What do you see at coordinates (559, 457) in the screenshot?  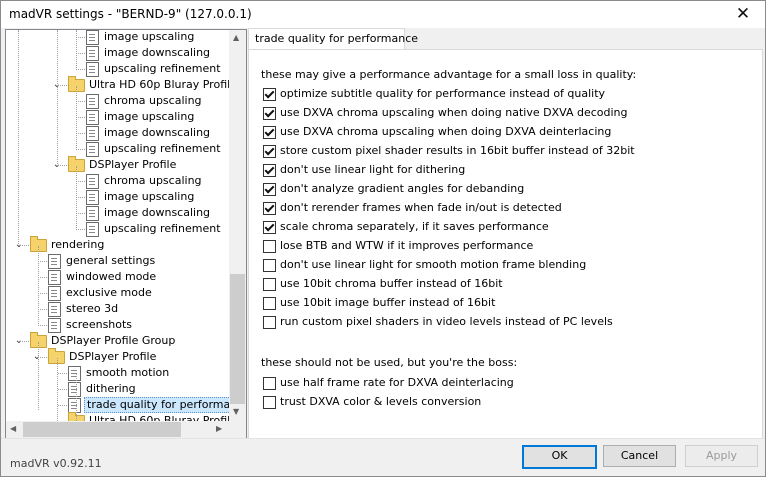 I see `ok-button: OK` at bounding box center [559, 457].